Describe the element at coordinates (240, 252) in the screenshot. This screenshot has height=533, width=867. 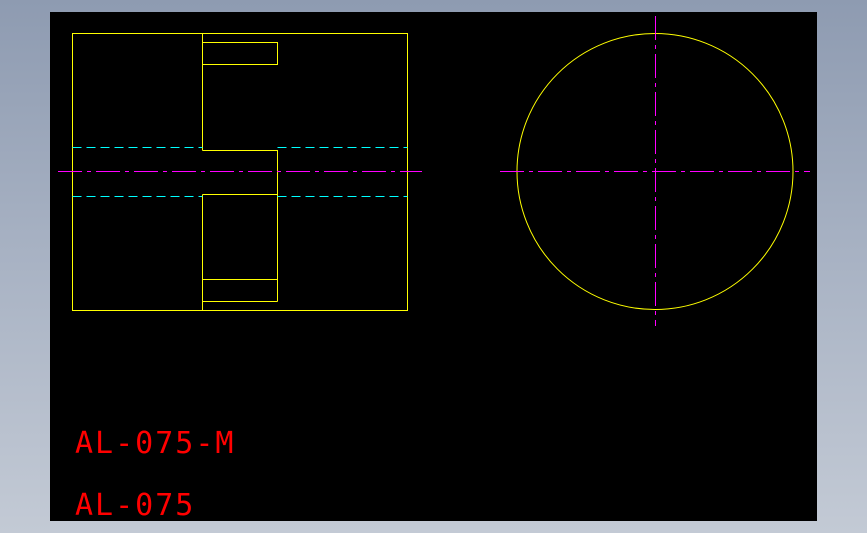
I see `lower-profile` at that location.